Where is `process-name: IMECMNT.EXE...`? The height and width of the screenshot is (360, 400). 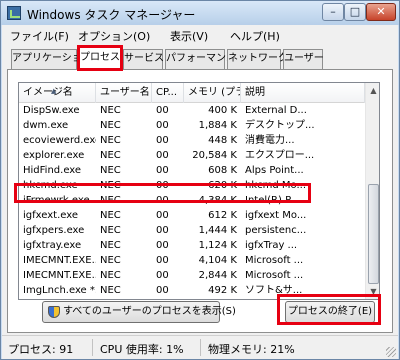 process-name: IMECMNT.EXE... is located at coordinates (59, 275).